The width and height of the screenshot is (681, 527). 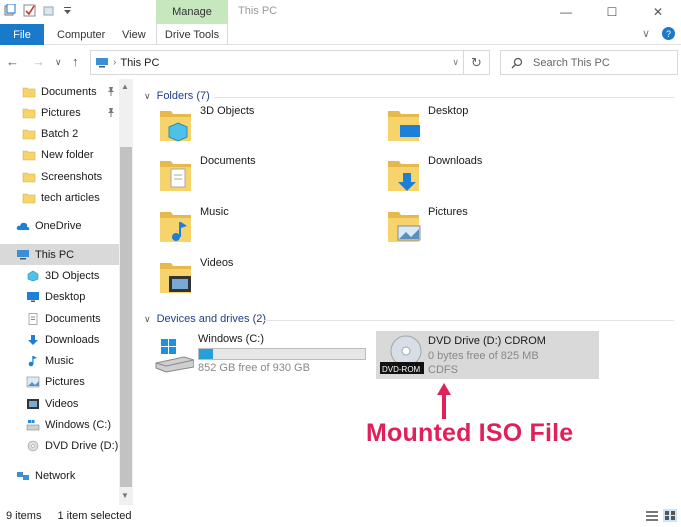 What do you see at coordinates (59, 198) in the screenshot?
I see `sidebar-item-tech-articles: tech articles` at bounding box center [59, 198].